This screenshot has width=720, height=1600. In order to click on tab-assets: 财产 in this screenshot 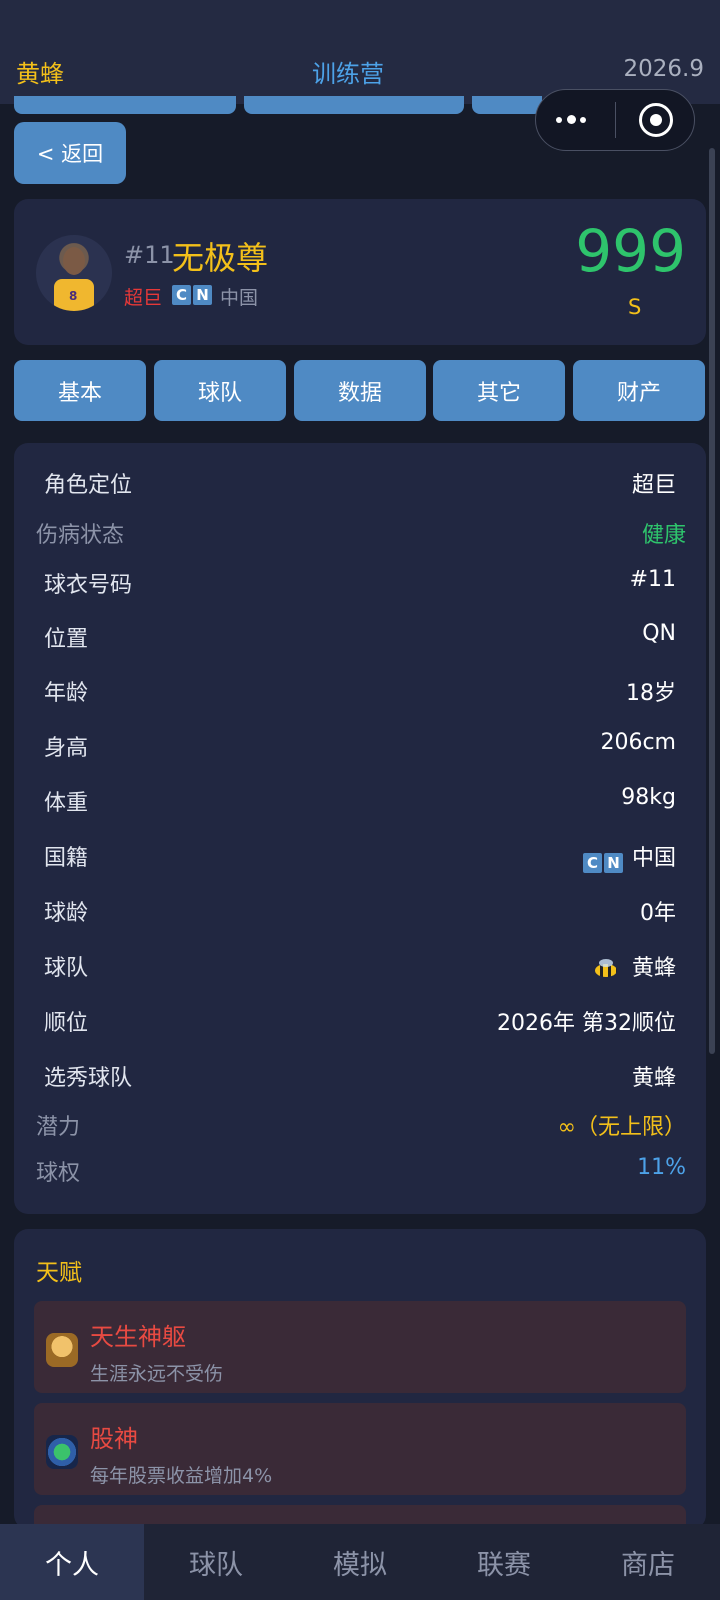, I will do `click(639, 390)`.